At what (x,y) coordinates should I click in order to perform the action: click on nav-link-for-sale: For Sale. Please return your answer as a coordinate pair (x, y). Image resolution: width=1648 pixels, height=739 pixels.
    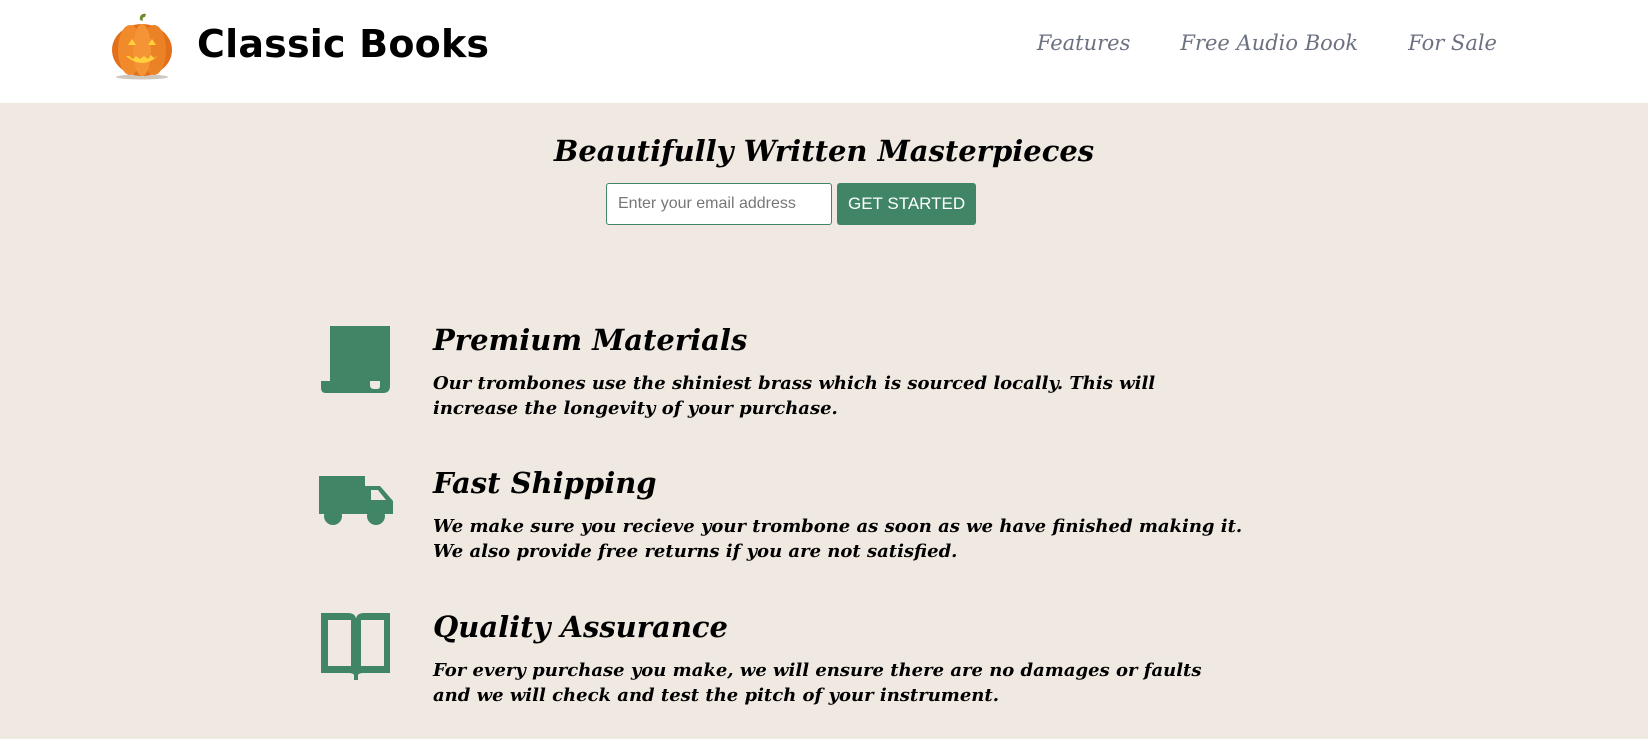
    Looking at the image, I should click on (1452, 43).